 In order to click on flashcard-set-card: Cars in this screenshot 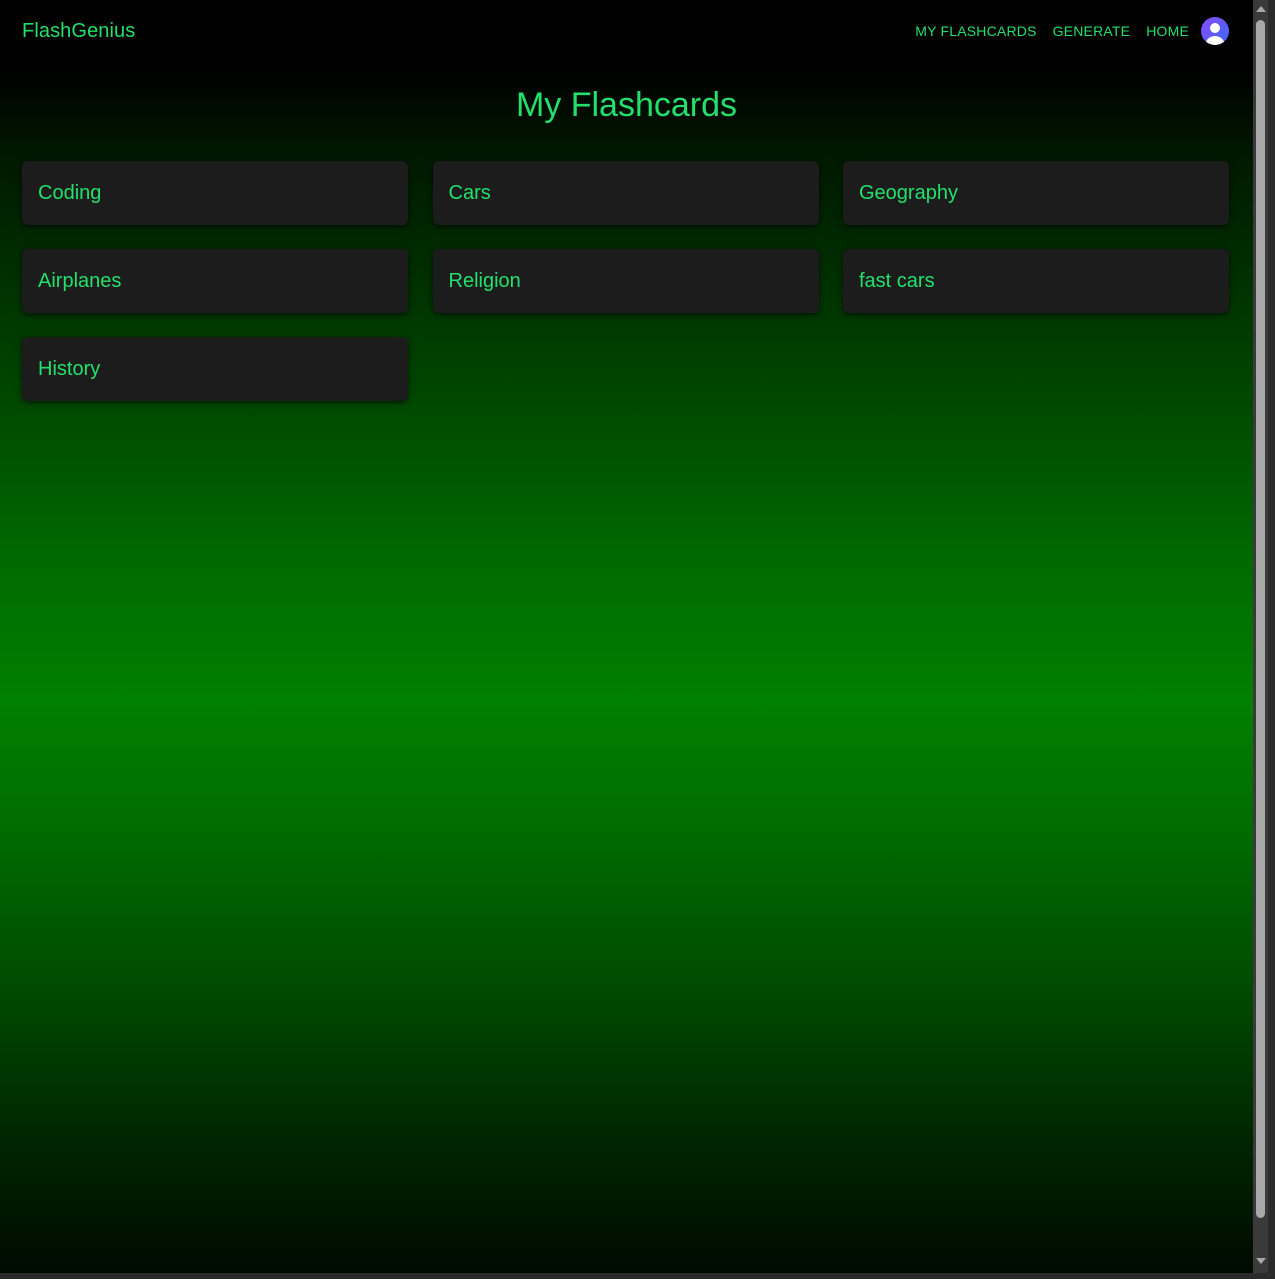, I will do `click(625, 193)`.